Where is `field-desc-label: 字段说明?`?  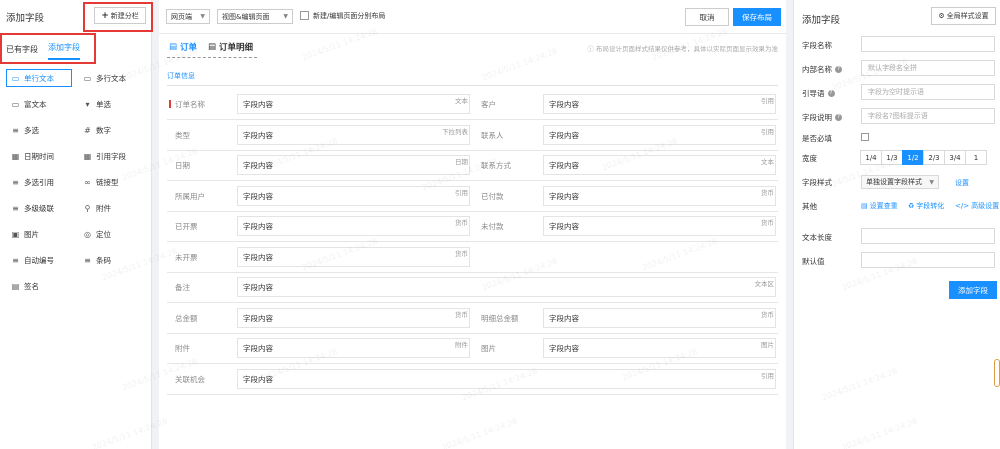 field-desc-label: 字段说明? is located at coordinates (822, 117).